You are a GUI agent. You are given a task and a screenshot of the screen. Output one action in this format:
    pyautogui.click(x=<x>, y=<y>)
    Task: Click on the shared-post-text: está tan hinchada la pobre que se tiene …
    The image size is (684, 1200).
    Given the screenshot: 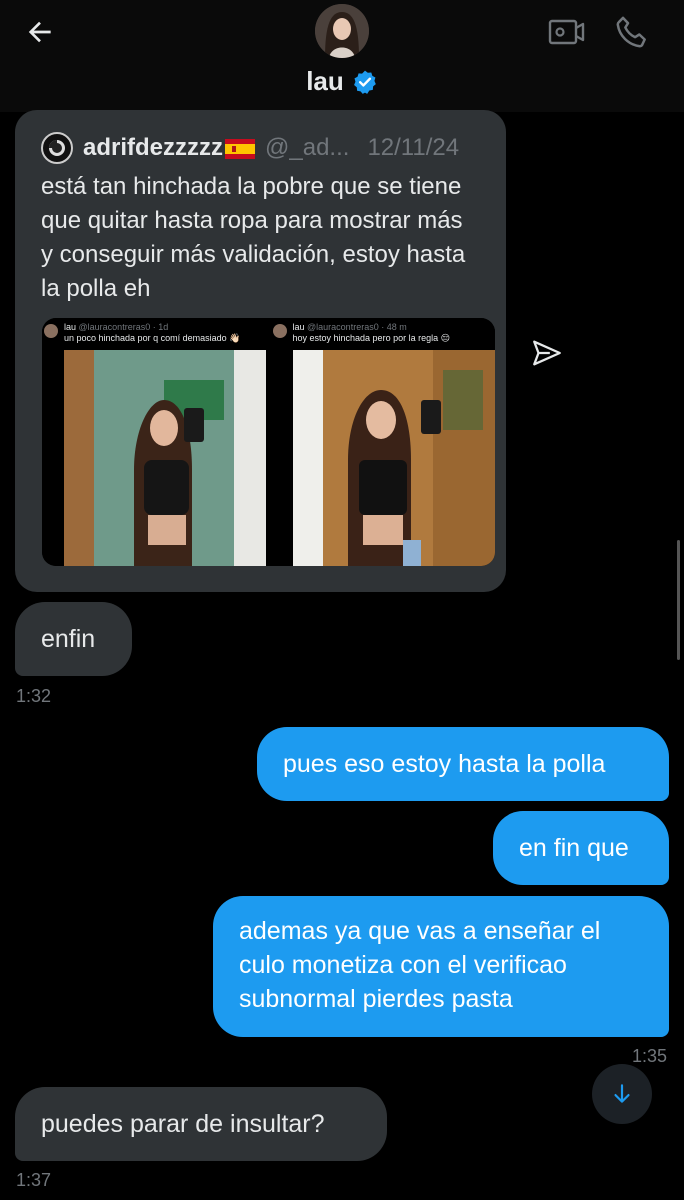 What is the action you would take?
    pyautogui.click(x=253, y=237)
    